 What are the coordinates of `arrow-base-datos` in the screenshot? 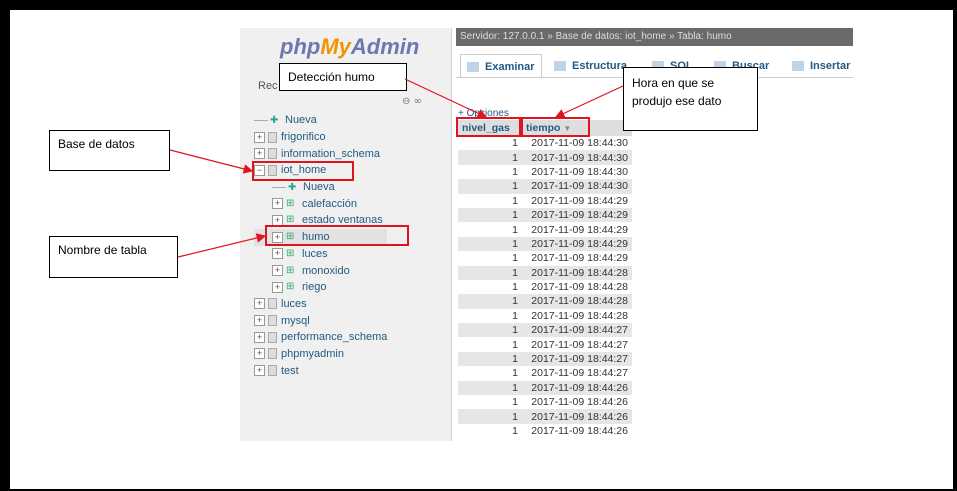 It's located at (211, 161).